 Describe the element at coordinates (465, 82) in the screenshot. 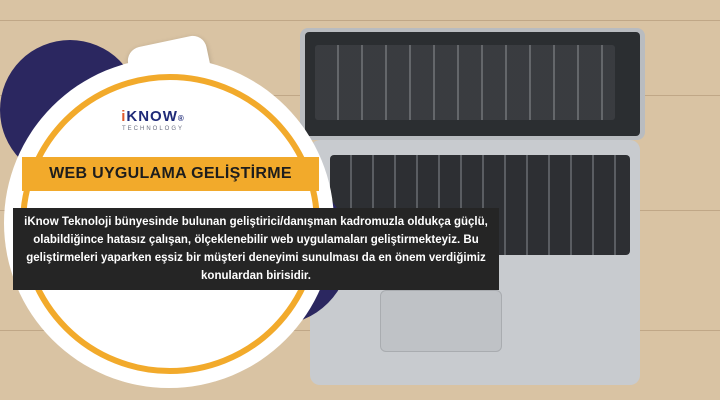

I see `laptop-reflection-keys` at that location.